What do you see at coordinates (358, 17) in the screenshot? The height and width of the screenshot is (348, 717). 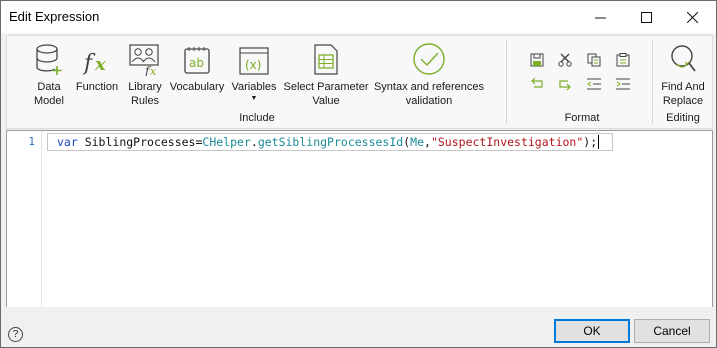 I see `title-bar: Edit Expression` at bounding box center [358, 17].